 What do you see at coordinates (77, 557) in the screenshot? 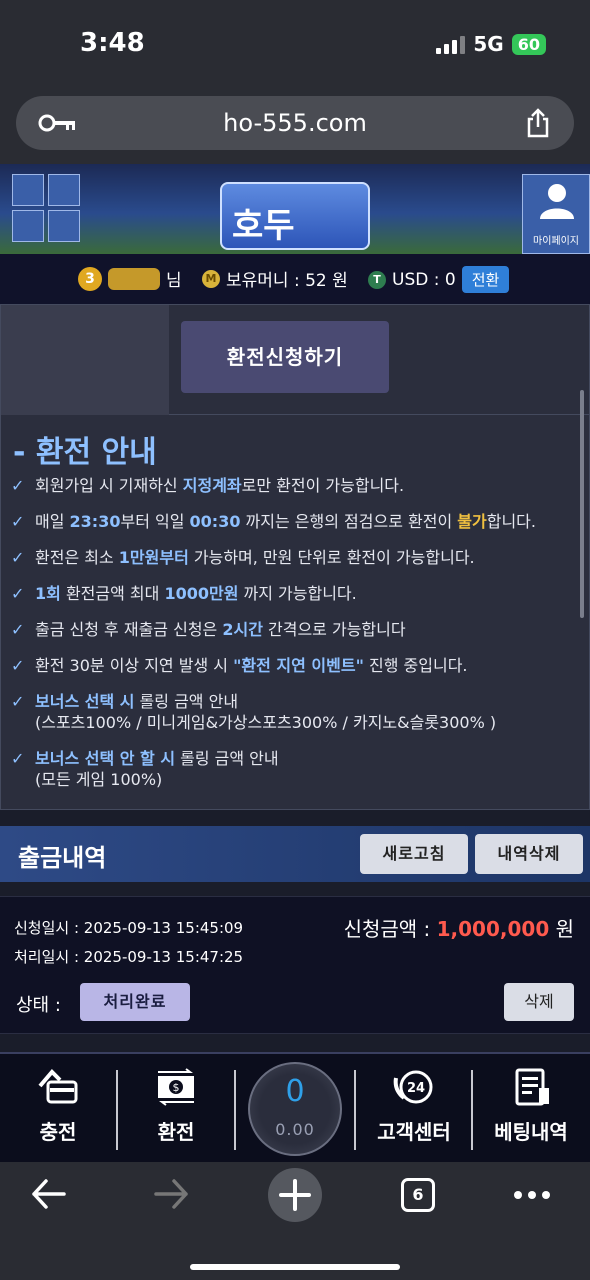
I see `guide-text: 환전은 최소` at bounding box center [77, 557].